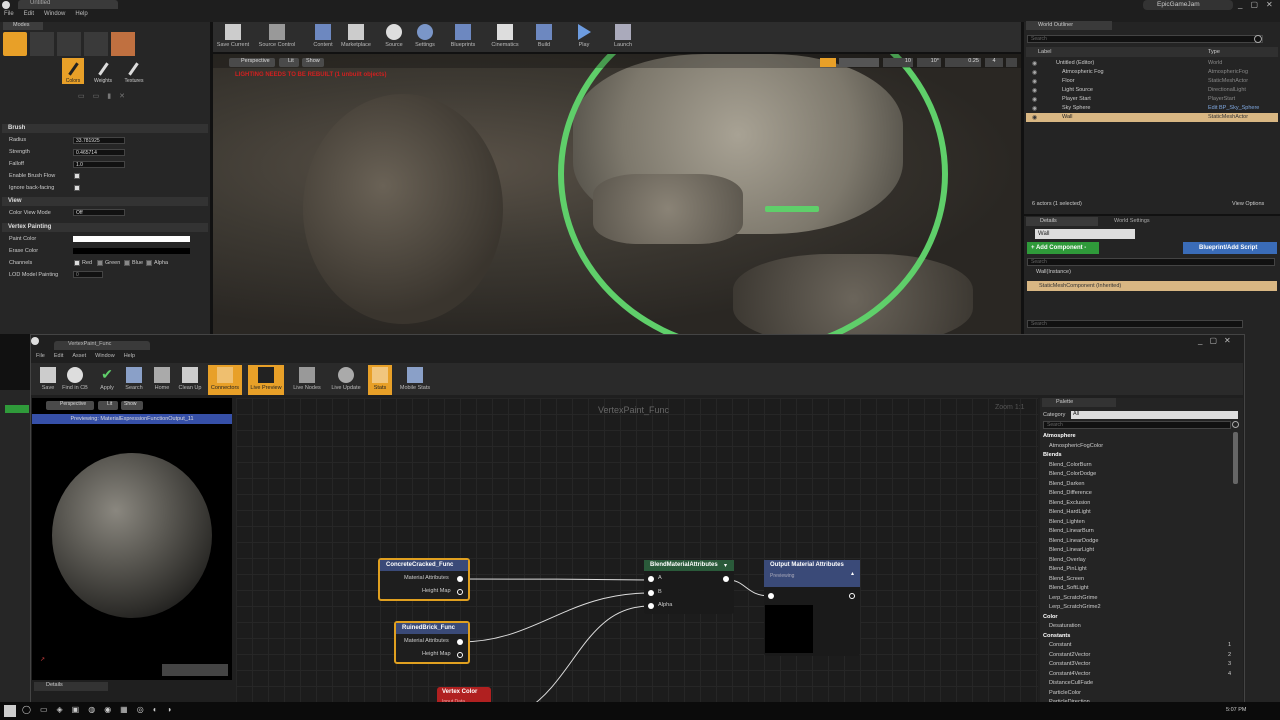 The image size is (1280, 720). I want to click on translate-icon, so click(828, 62).